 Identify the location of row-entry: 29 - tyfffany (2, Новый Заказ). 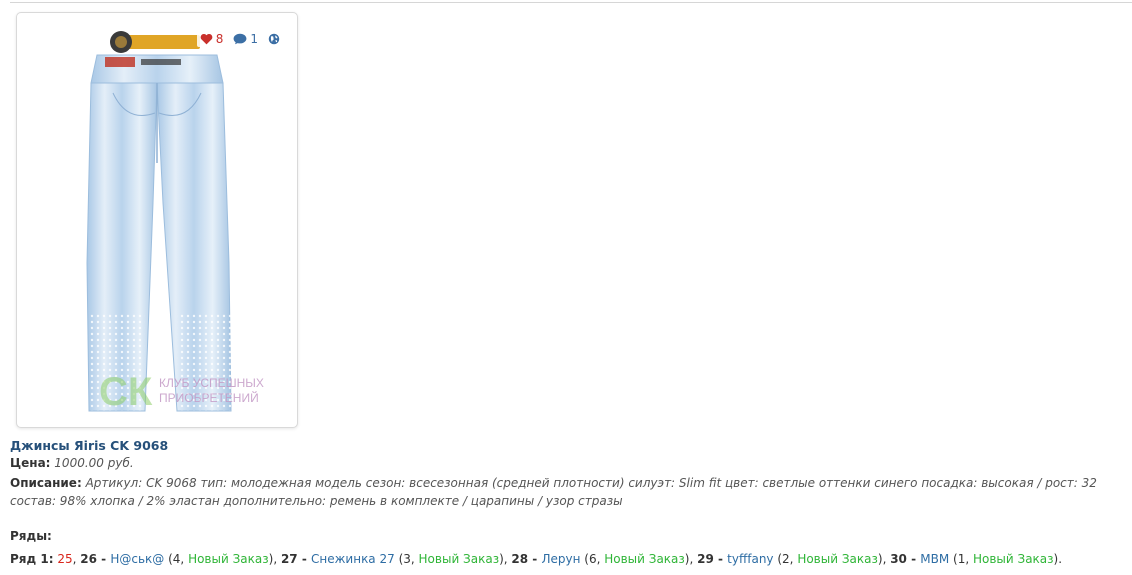
(790, 559).